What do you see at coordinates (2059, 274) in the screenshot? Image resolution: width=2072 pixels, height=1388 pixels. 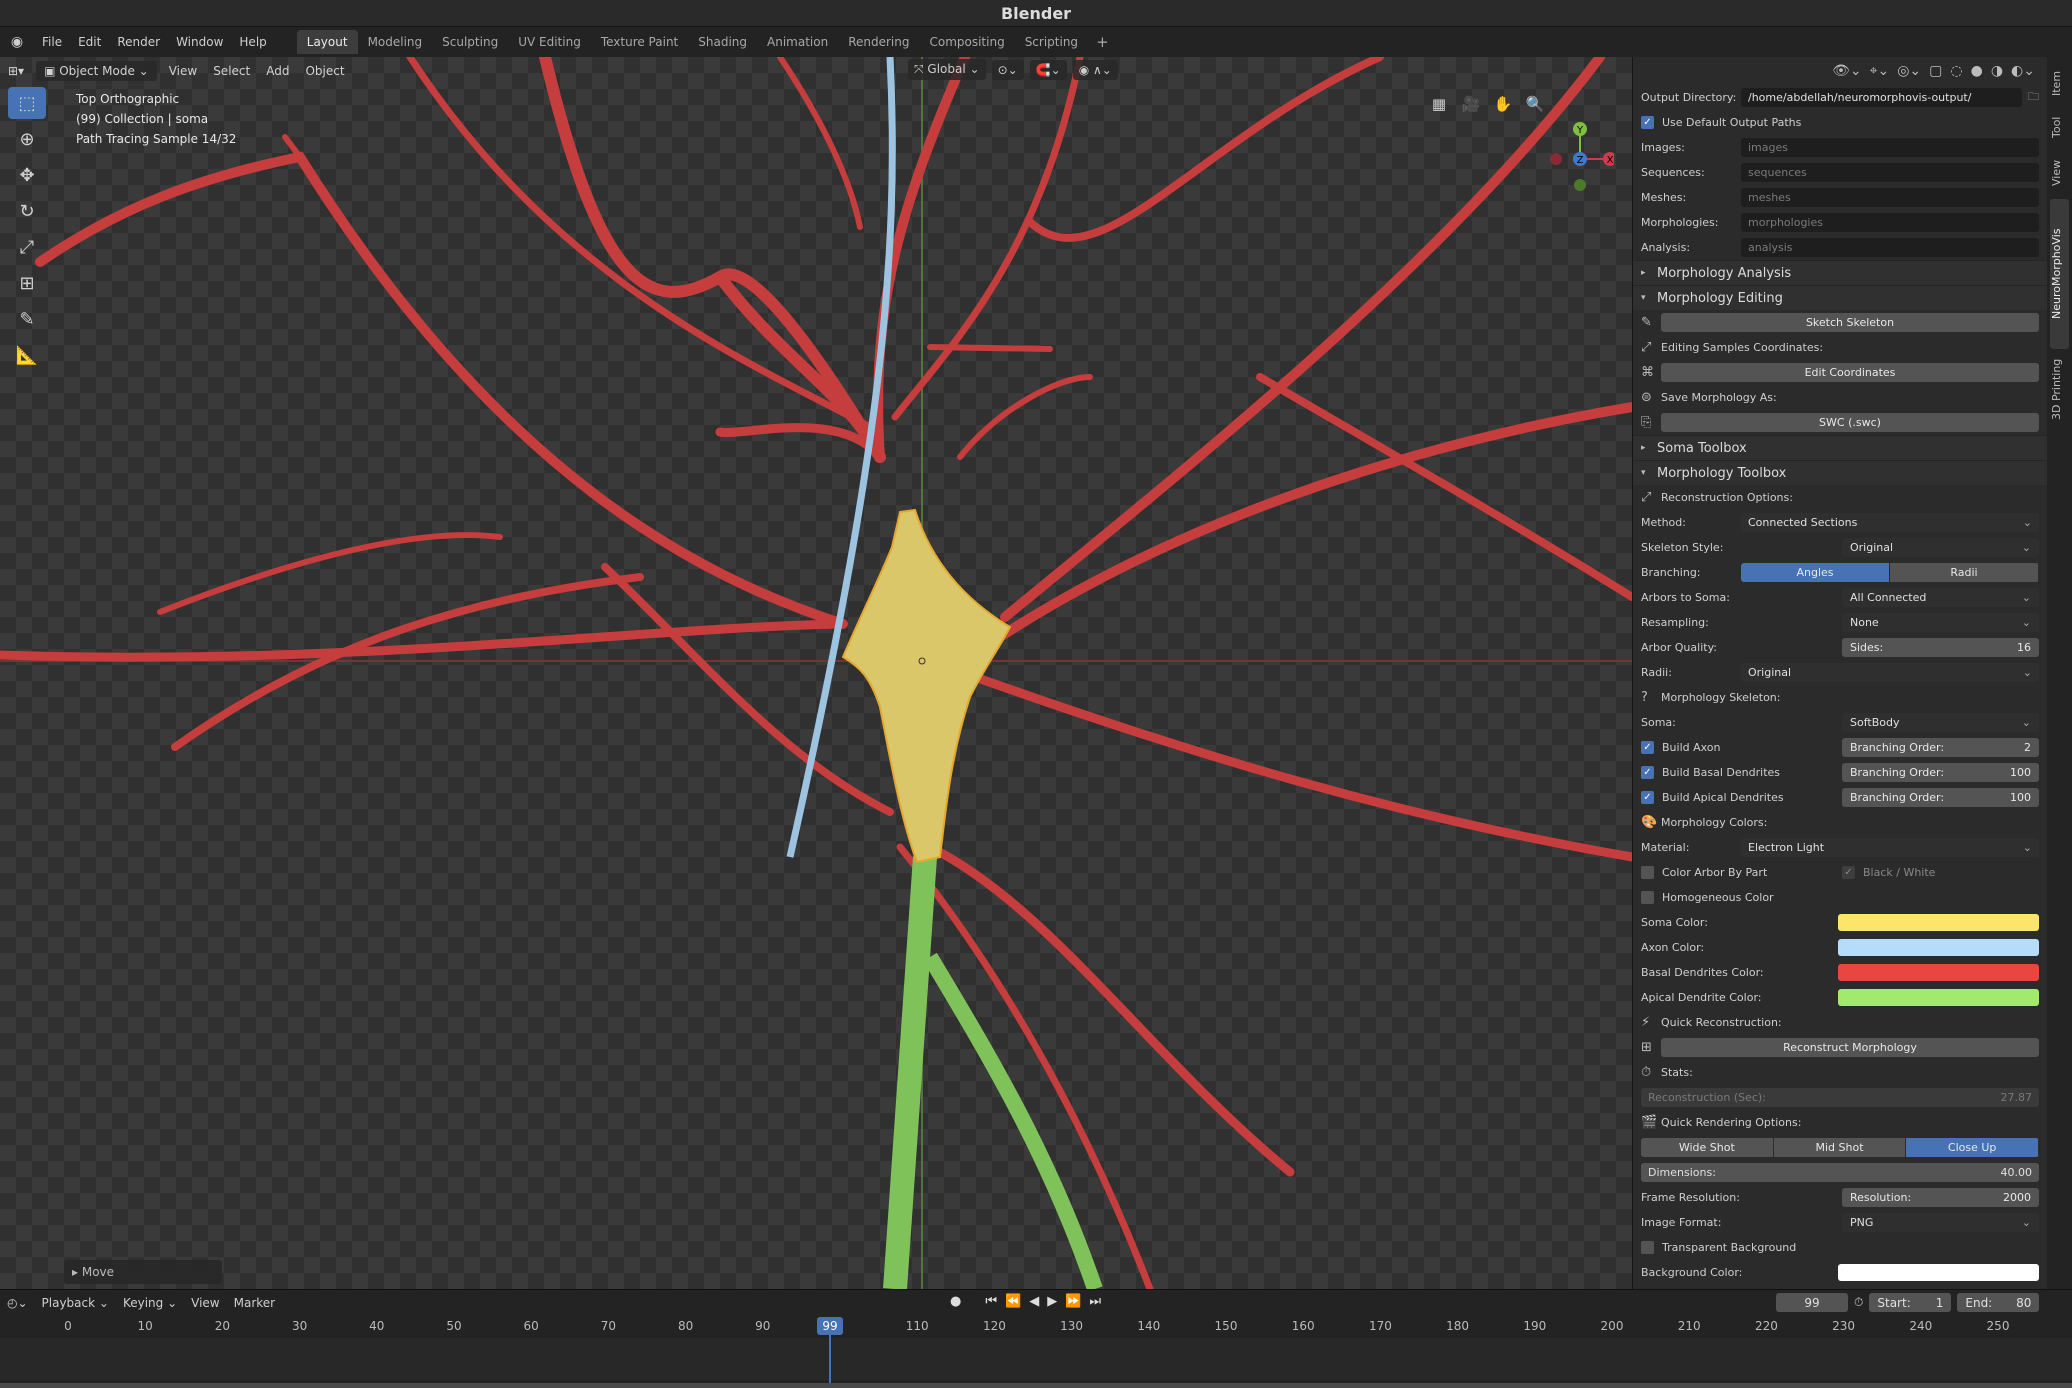 I see `tab-neuromorphovis: NeuroMorphoVis` at bounding box center [2059, 274].